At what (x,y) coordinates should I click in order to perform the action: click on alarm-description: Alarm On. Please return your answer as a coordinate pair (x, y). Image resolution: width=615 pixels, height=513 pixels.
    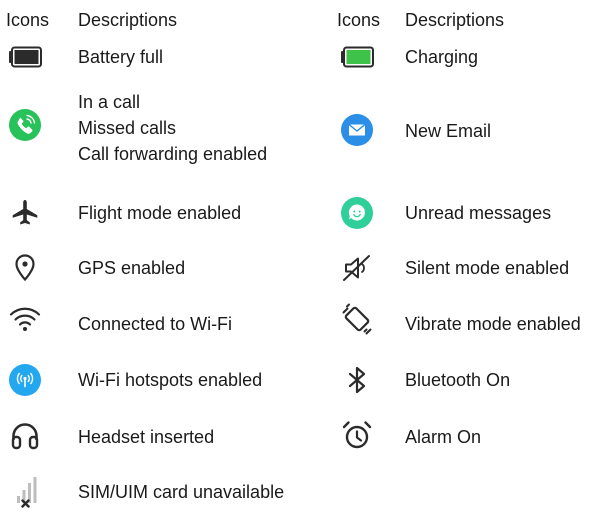
    Looking at the image, I should click on (443, 437).